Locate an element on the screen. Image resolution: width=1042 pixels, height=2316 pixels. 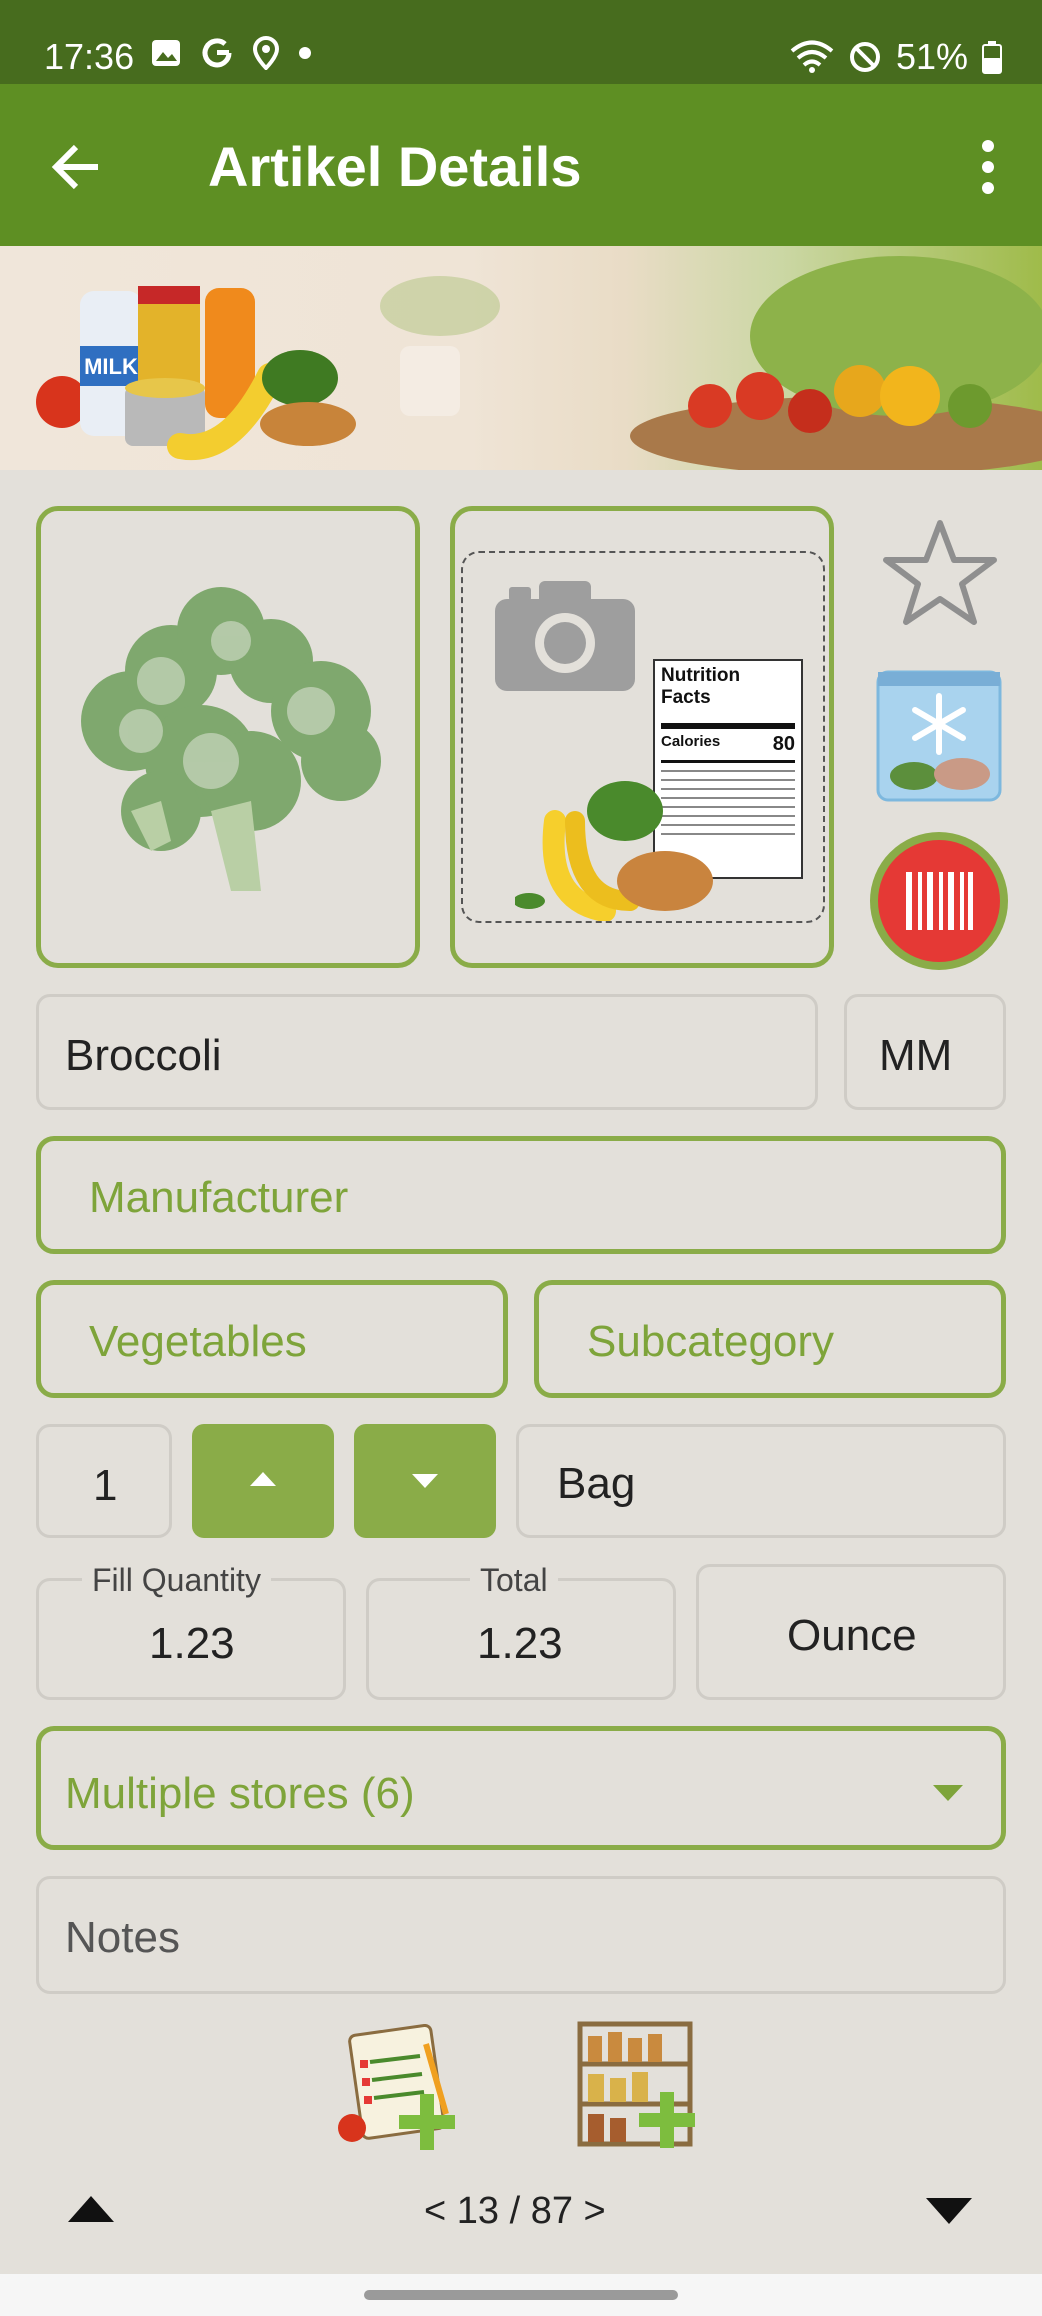
do-not-disturb-icon is located at coordinates (864, 57).